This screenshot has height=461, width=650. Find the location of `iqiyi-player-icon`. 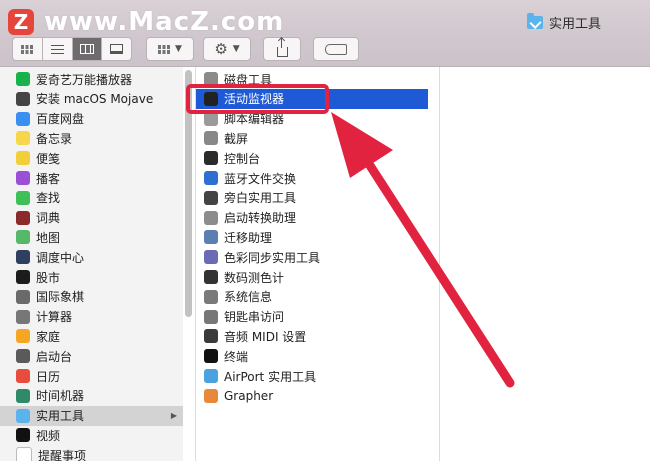

iqiyi-player-icon is located at coordinates (23, 79).